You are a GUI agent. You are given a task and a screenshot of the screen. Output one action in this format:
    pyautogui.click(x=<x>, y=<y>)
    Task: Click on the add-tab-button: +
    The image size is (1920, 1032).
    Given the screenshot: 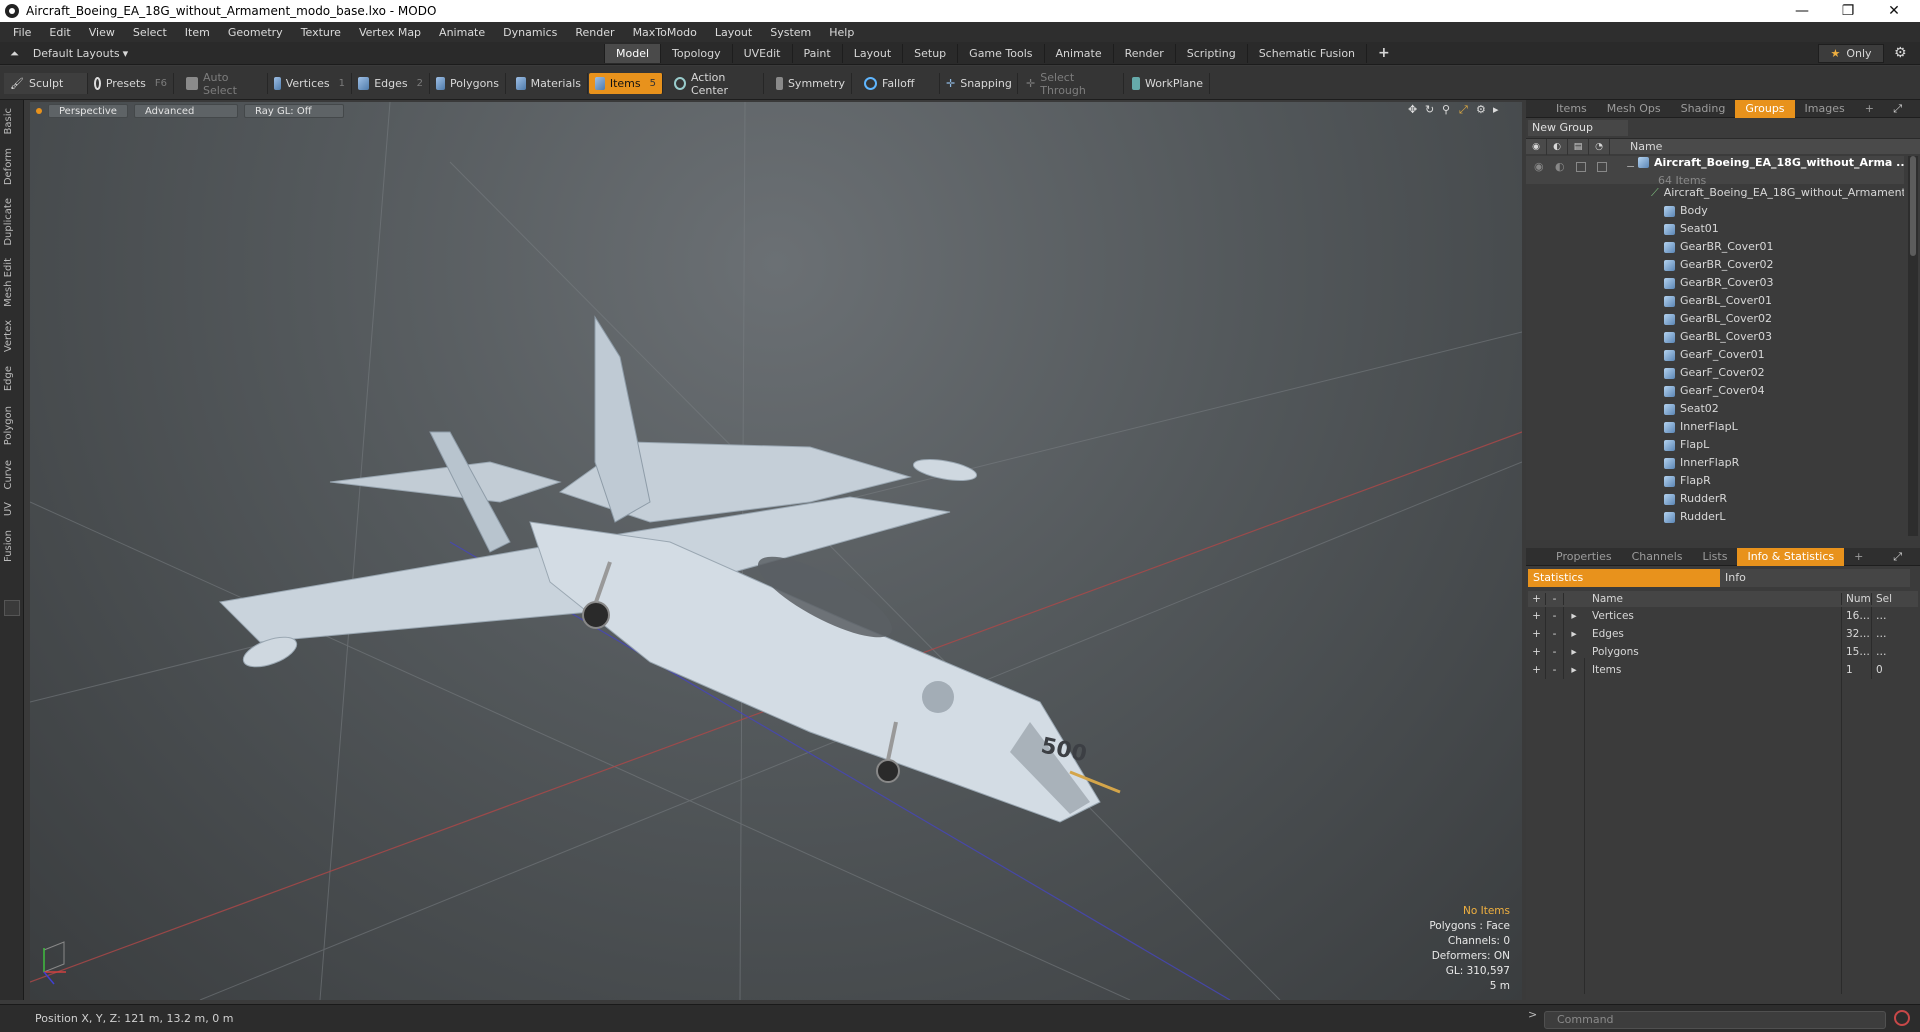 What is the action you would take?
    pyautogui.click(x=1383, y=53)
    